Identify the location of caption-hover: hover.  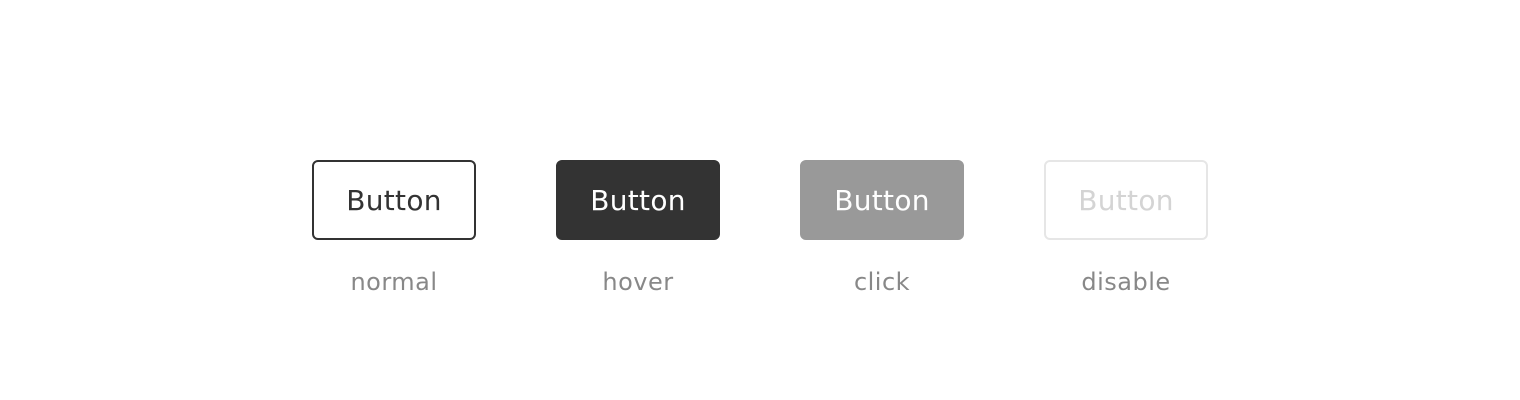
(638, 282).